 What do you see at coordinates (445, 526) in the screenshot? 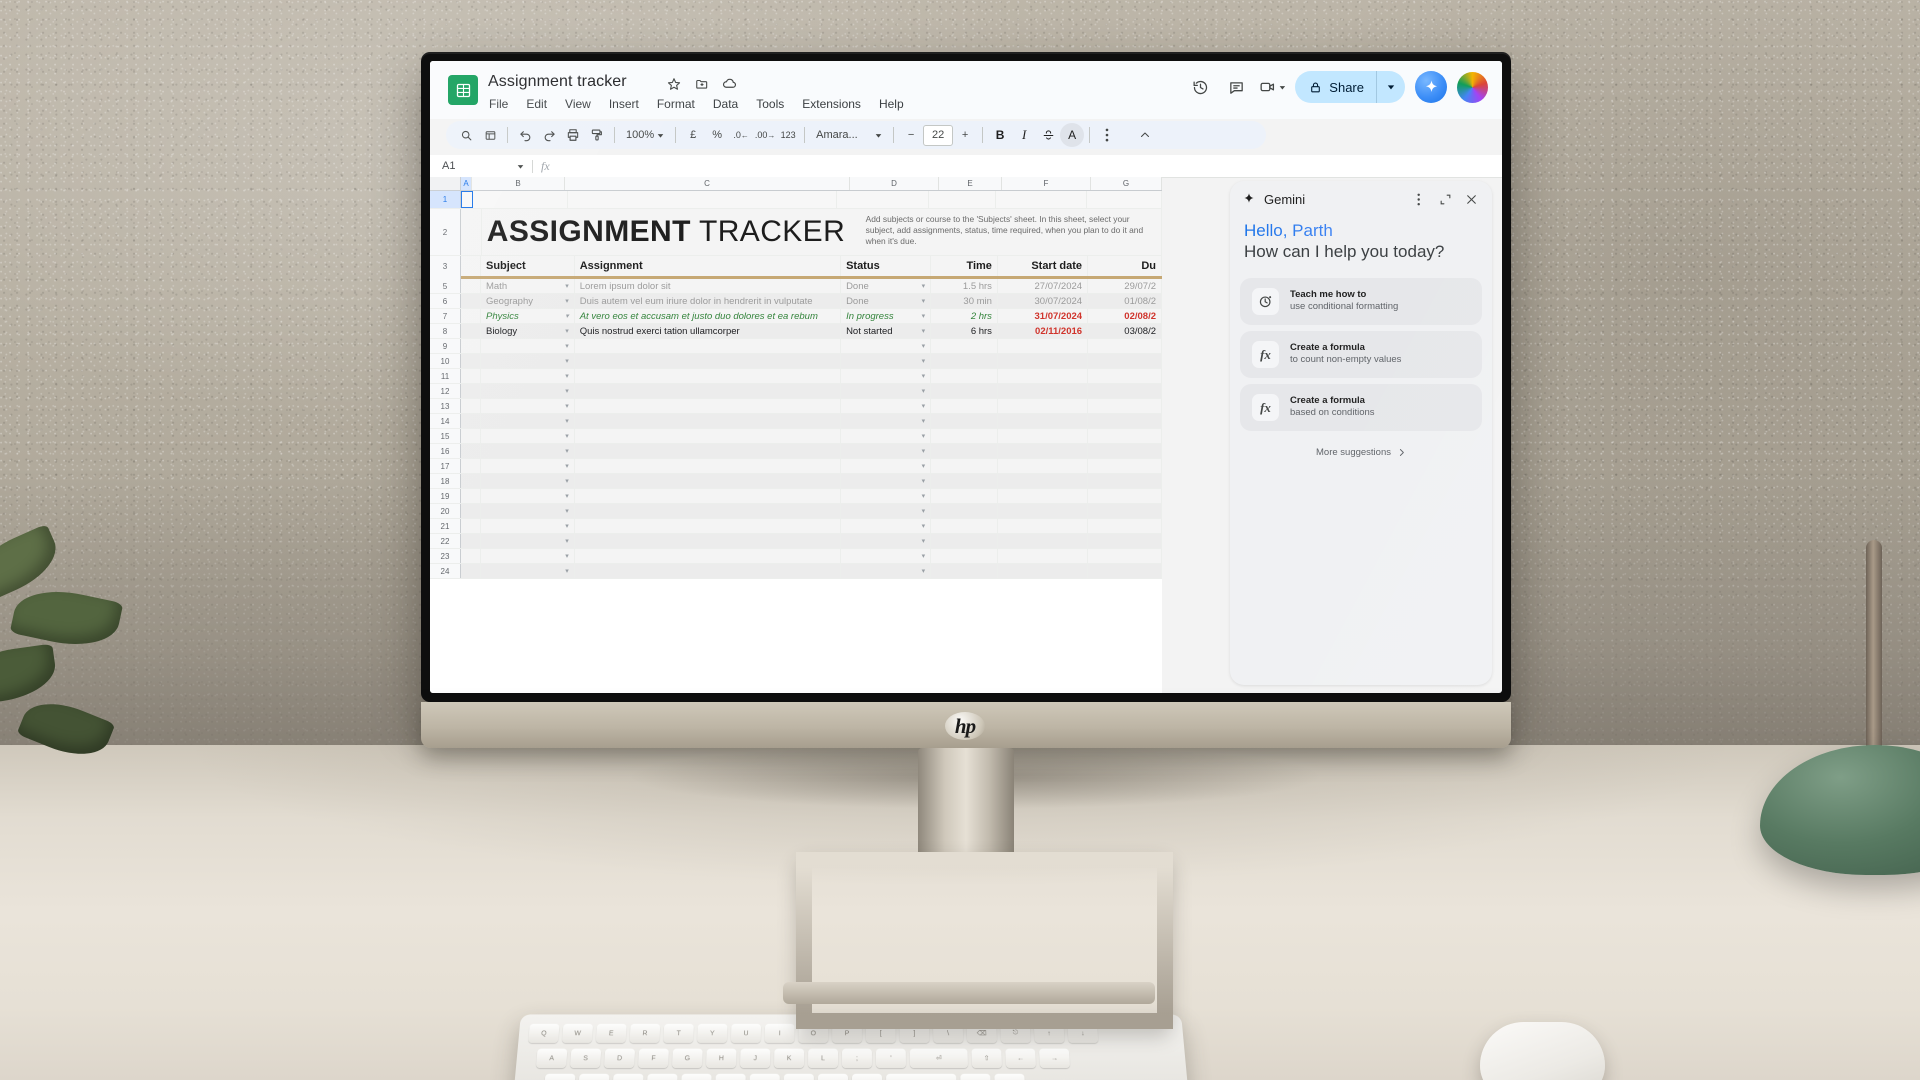
I see `row-header-21: 21` at bounding box center [445, 526].